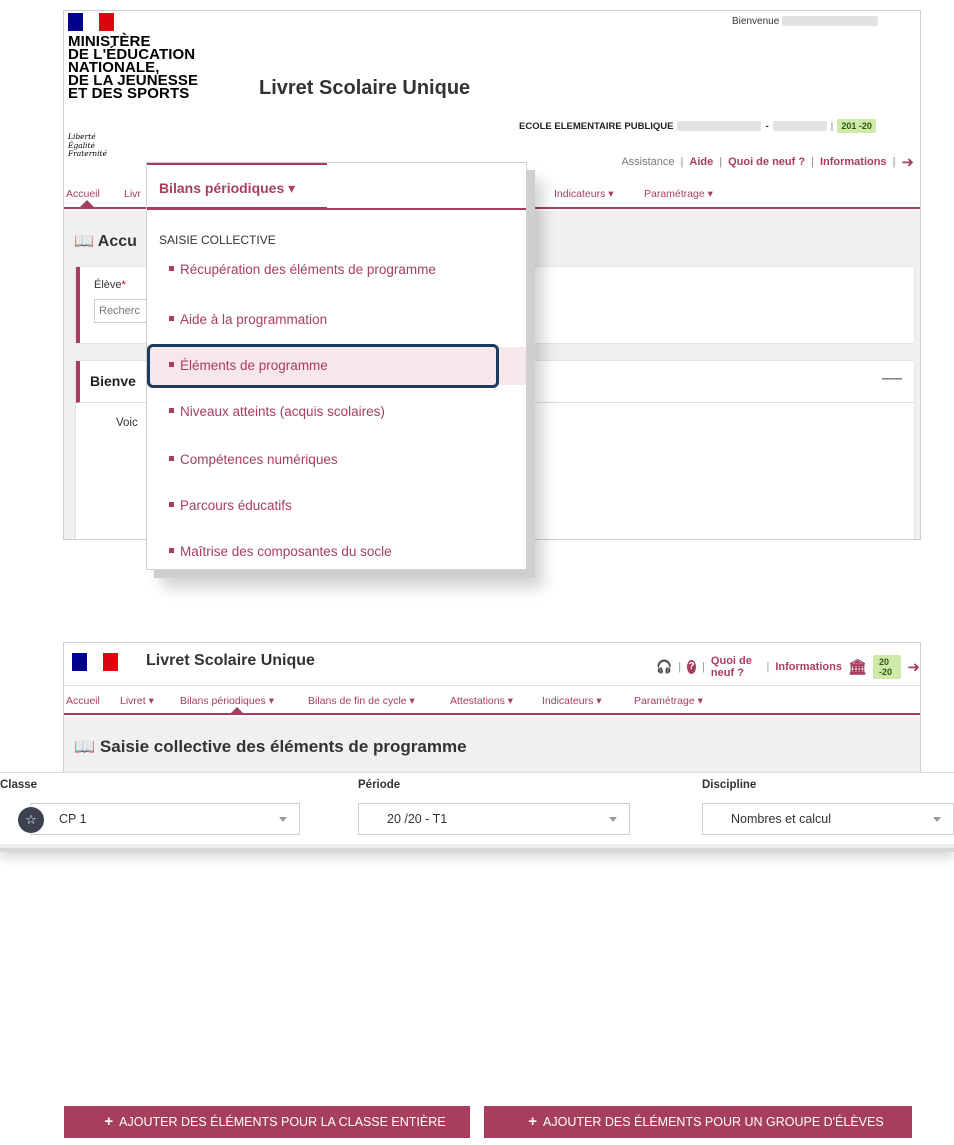 The height and width of the screenshot is (1145, 954). What do you see at coordinates (87, 145) in the screenshot?
I see `devise-text: Liberté Égalité Fraternité` at bounding box center [87, 145].